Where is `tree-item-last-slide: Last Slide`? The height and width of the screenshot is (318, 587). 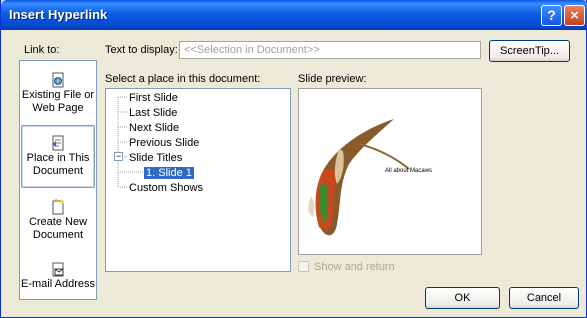
tree-item-last-slide: Last Slide is located at coordinates (153, 113).